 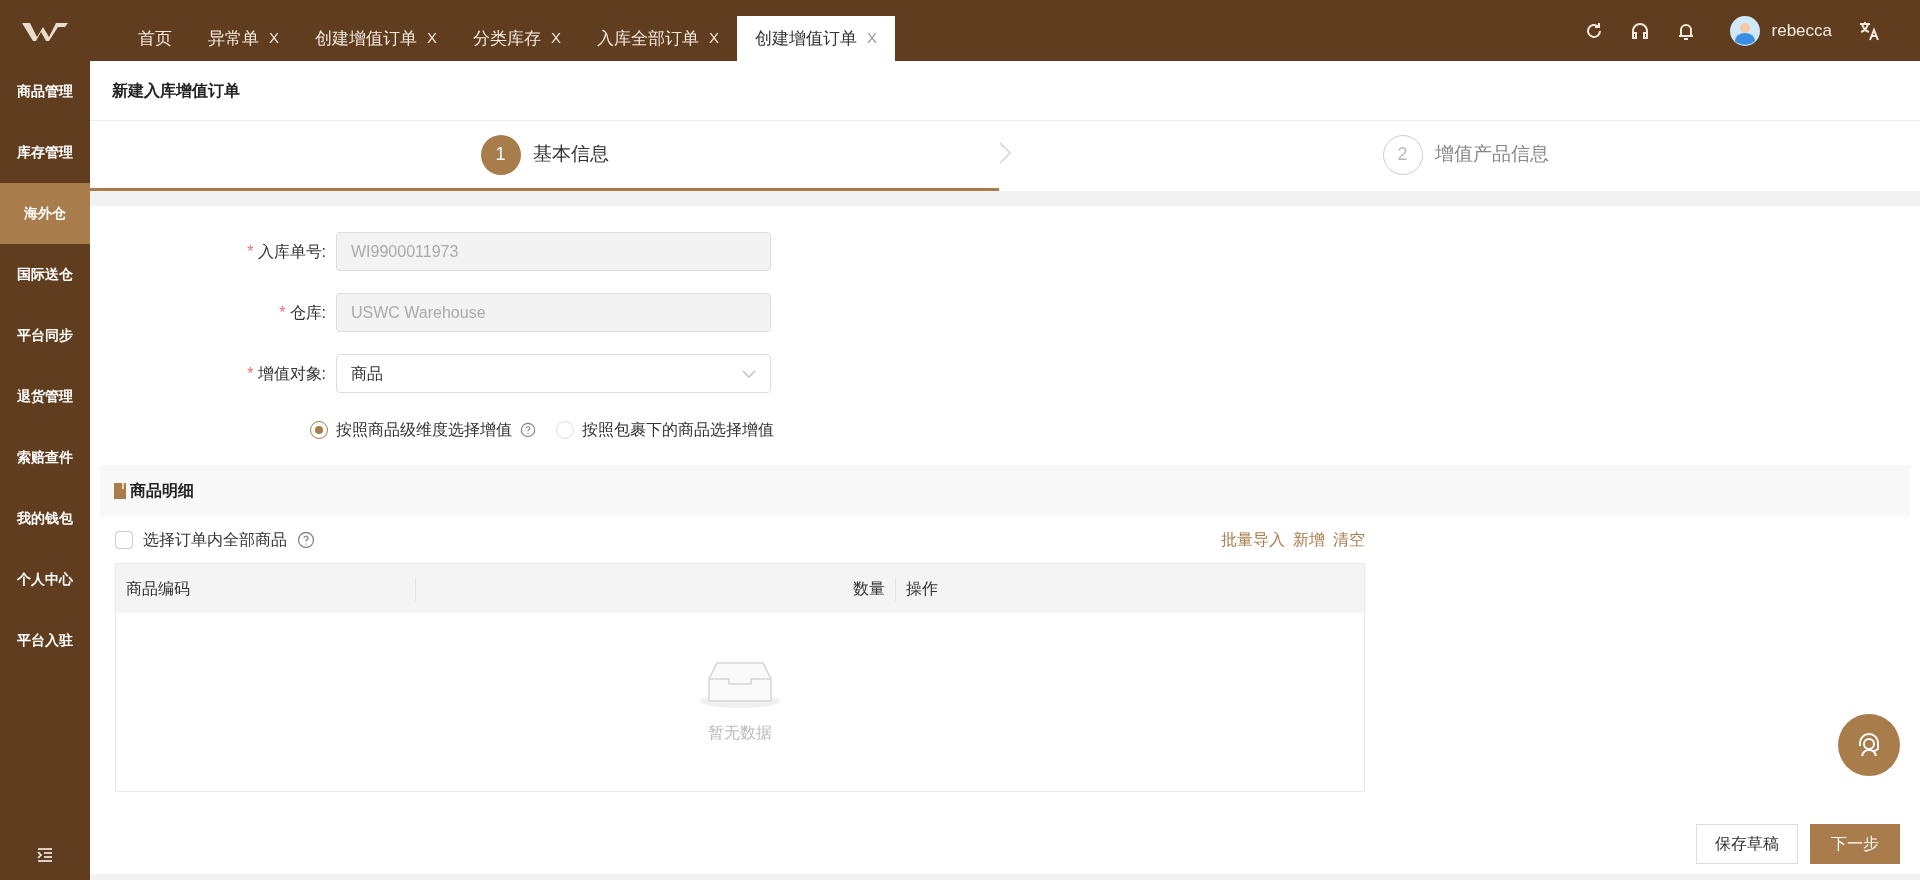 I want to click on radio-label: 按照商品级维度选择增值, so click(x=424, y=430).